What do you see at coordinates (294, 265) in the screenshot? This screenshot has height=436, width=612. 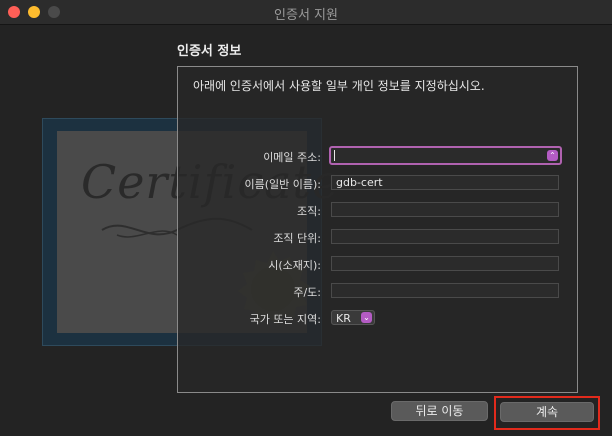 I see `city-label: 시(소재지):` at bounding box center [294, 265].